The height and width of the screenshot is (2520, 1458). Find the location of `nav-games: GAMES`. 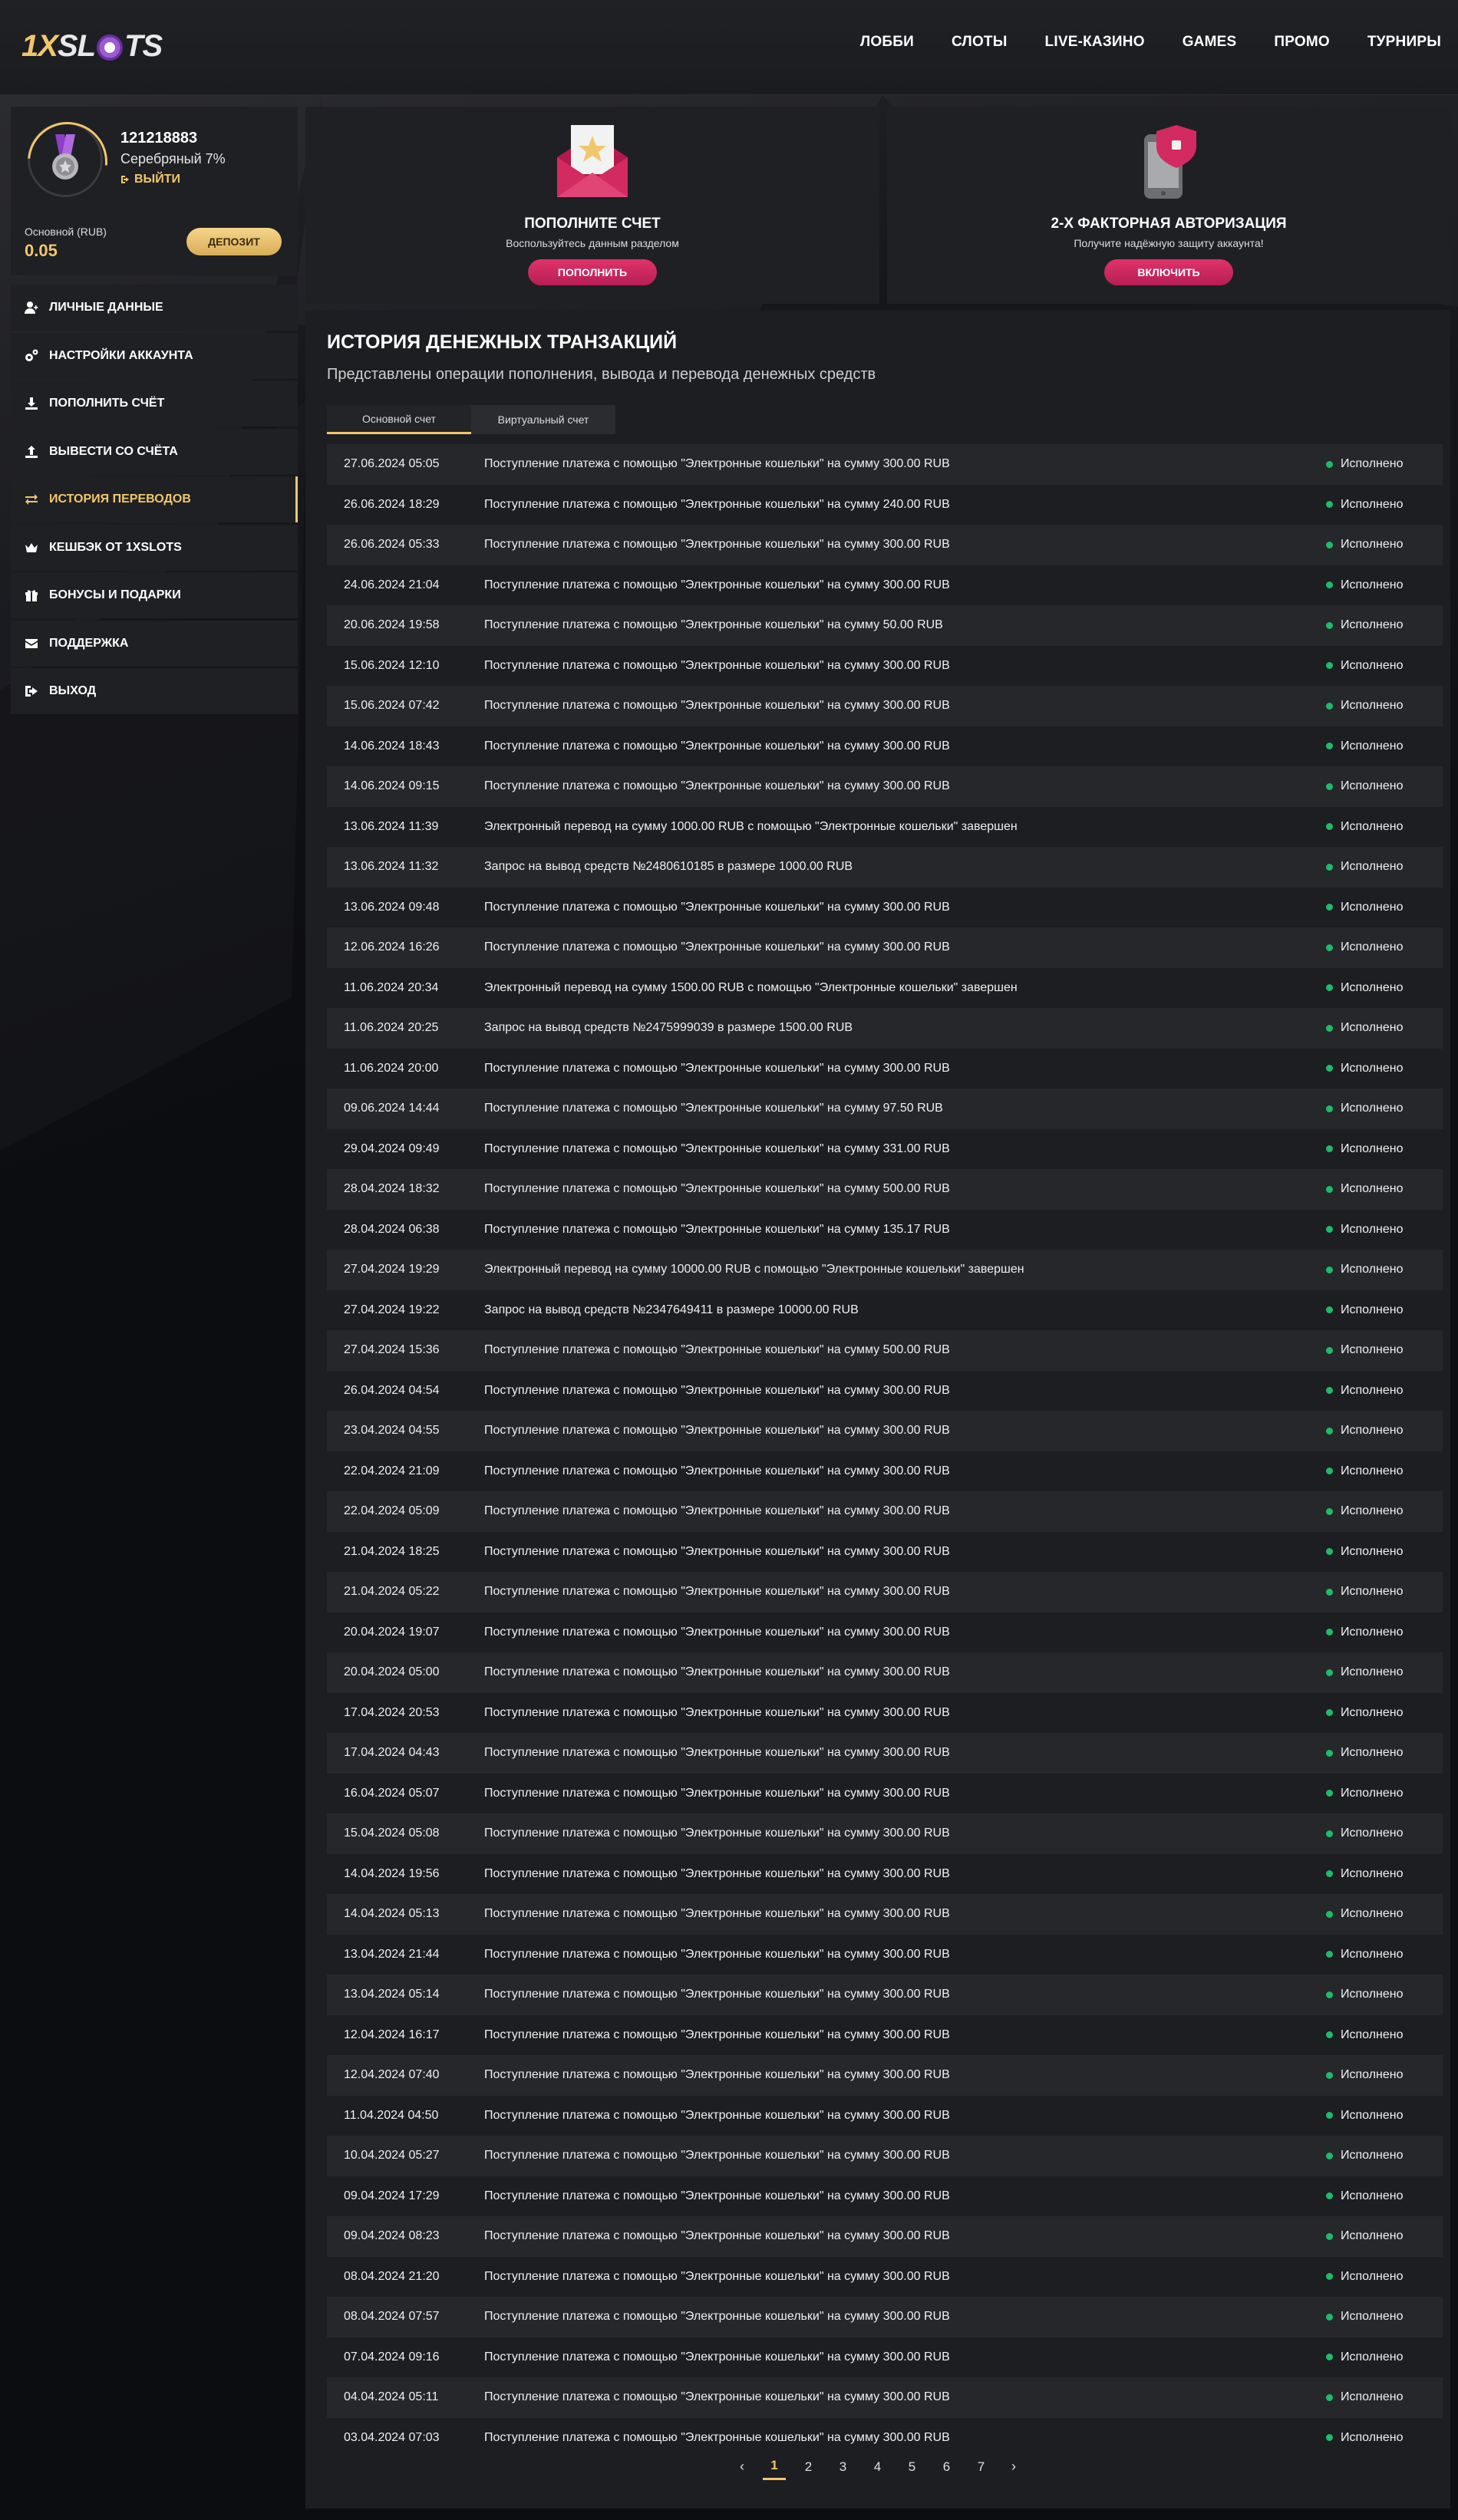

nav-games: GAMES is located at coordinates (1210, 42).